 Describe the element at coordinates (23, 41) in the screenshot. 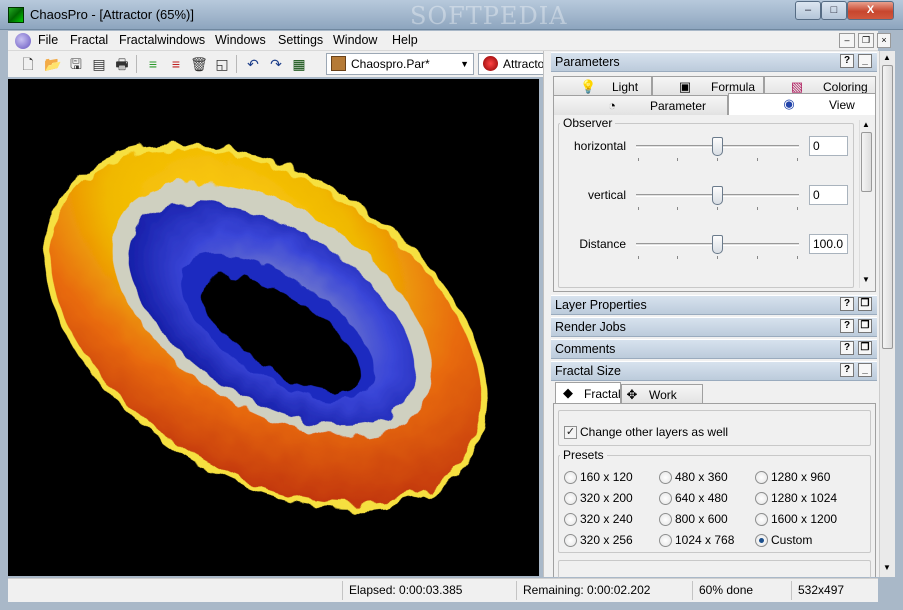

I see `document-icon` at that location.